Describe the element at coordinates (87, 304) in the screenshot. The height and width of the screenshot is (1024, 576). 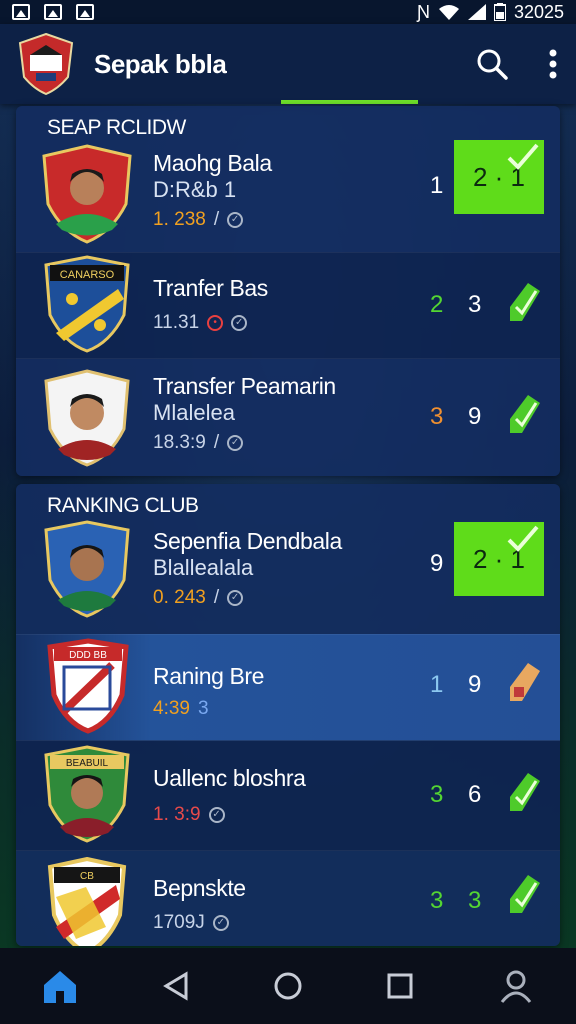
I see `club-crest: CANARSO` at that location.